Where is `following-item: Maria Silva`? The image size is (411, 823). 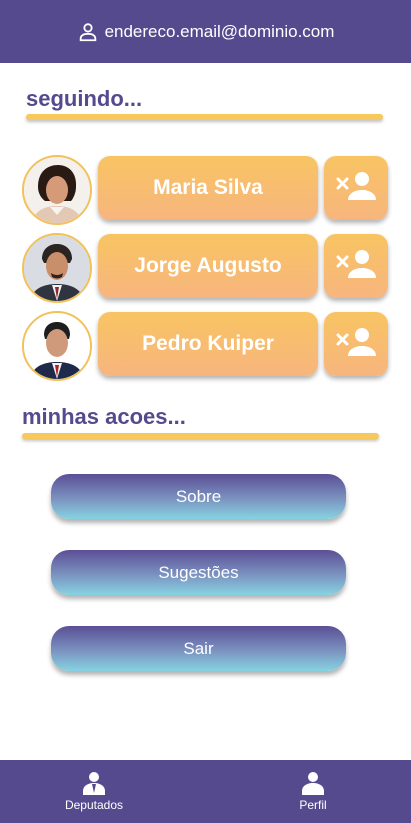 following-item: Maria Silva is located at coordinates (205, 190).